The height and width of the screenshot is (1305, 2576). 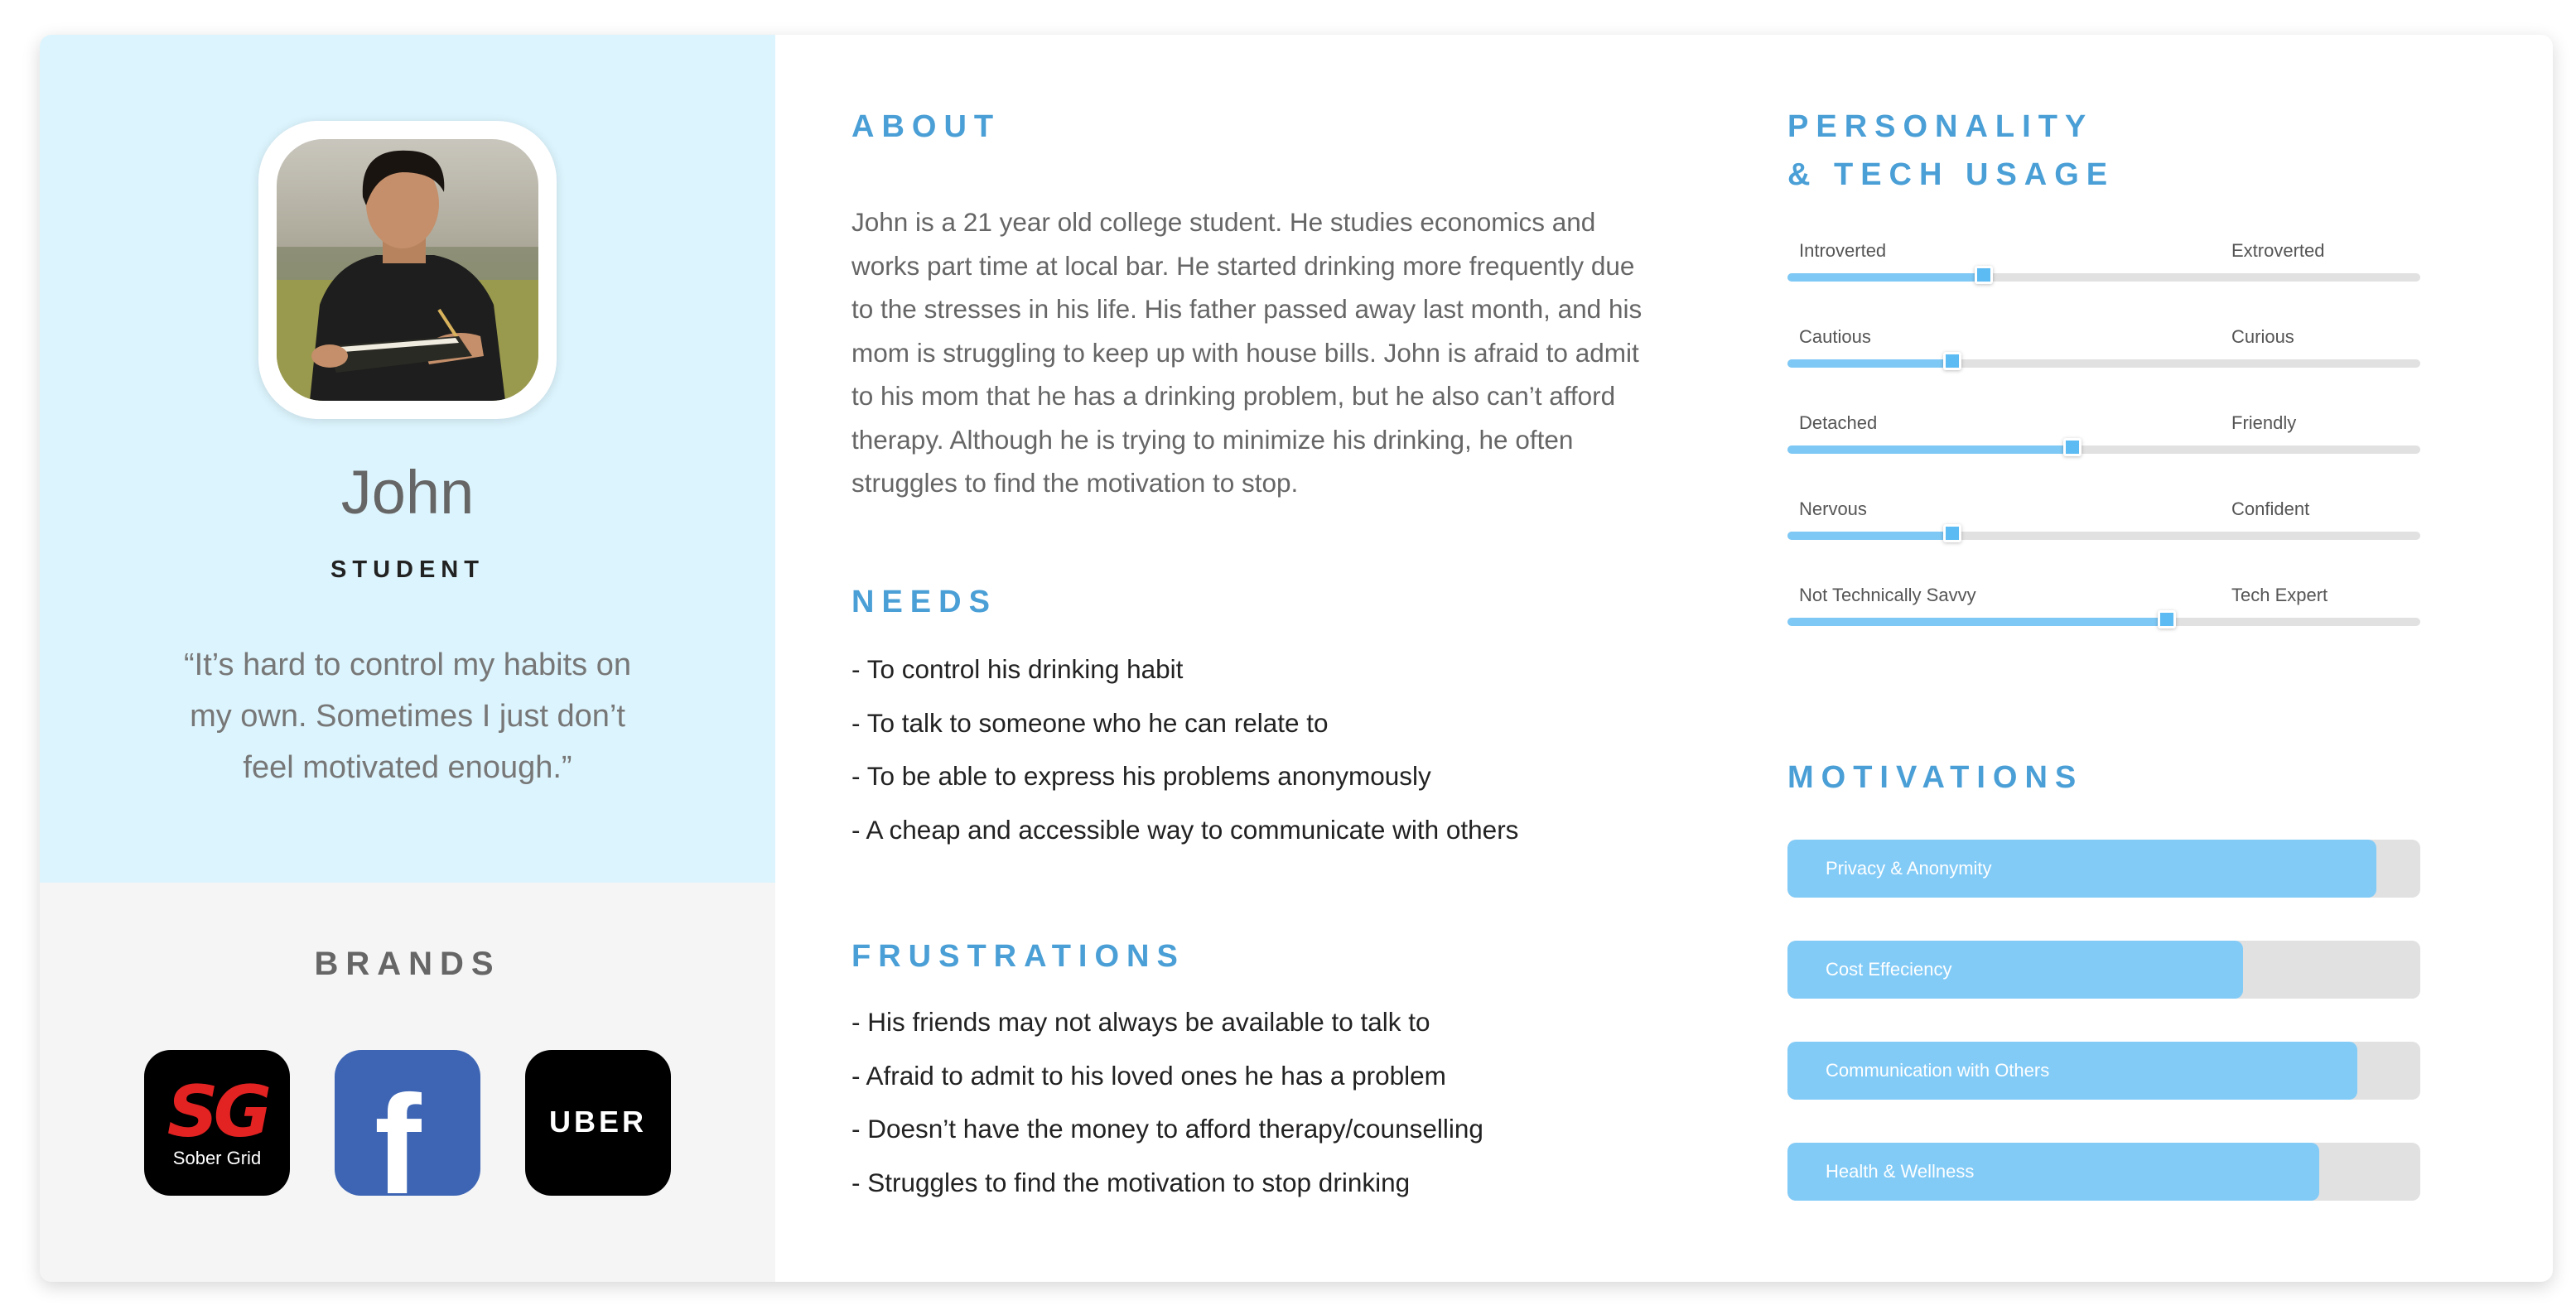 I want to click on avatar-photo, so click(x=407, y=270).